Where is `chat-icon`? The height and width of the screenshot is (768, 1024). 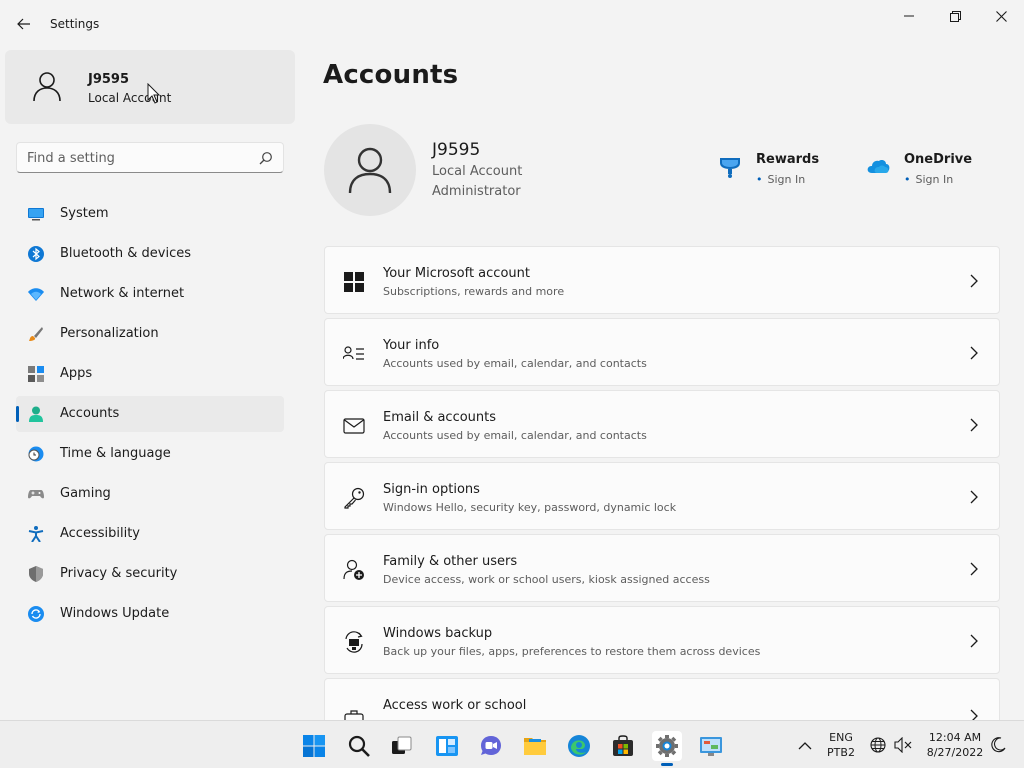 chat-icon is located at coordinates (491, 745).